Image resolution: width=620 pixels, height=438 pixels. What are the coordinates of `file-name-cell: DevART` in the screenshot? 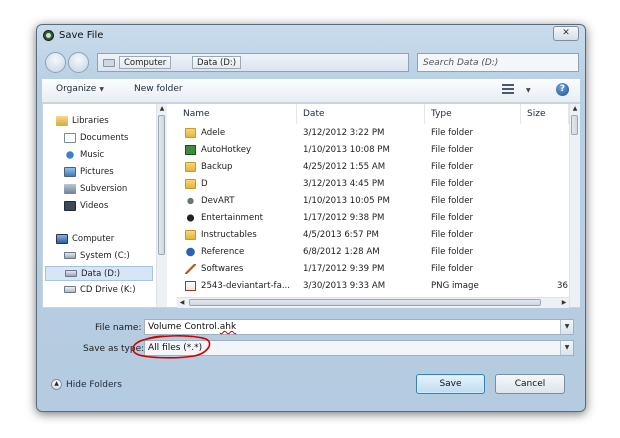 It's located at (218, 201).